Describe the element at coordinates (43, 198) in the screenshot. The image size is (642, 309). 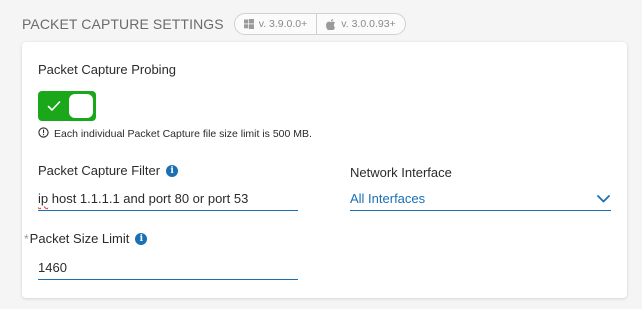
I see `filter-value-prefix: ip` at that location.